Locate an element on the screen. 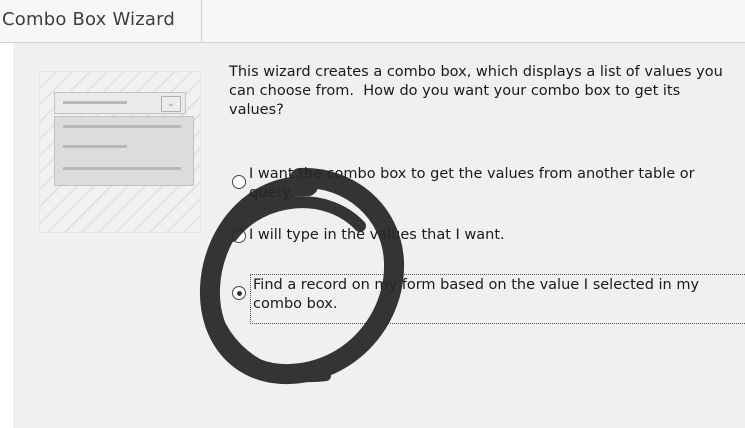  combo-box-illustration: ⌄ is located at coordinates (120, 152).